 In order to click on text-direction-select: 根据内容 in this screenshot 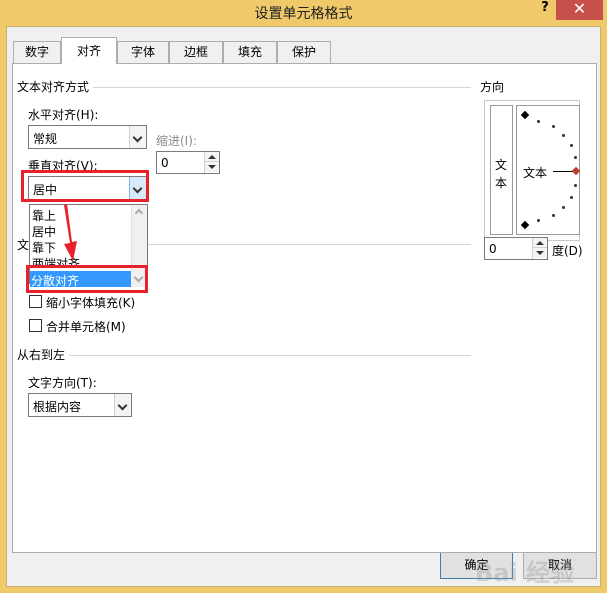, I will do `click(80, 405)`.